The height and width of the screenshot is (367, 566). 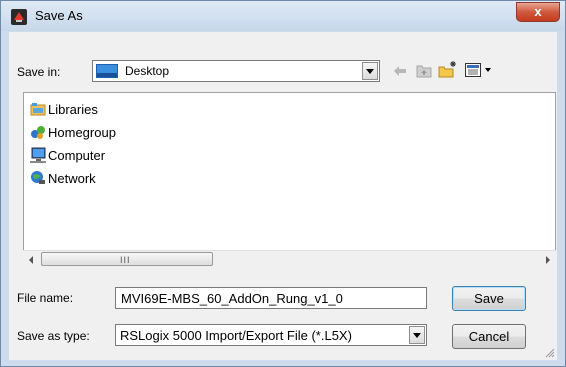 What do you see at coordinates (424, 70) in the screenshot?
I see `up-folder-icon` at bounding box center [424, 70].